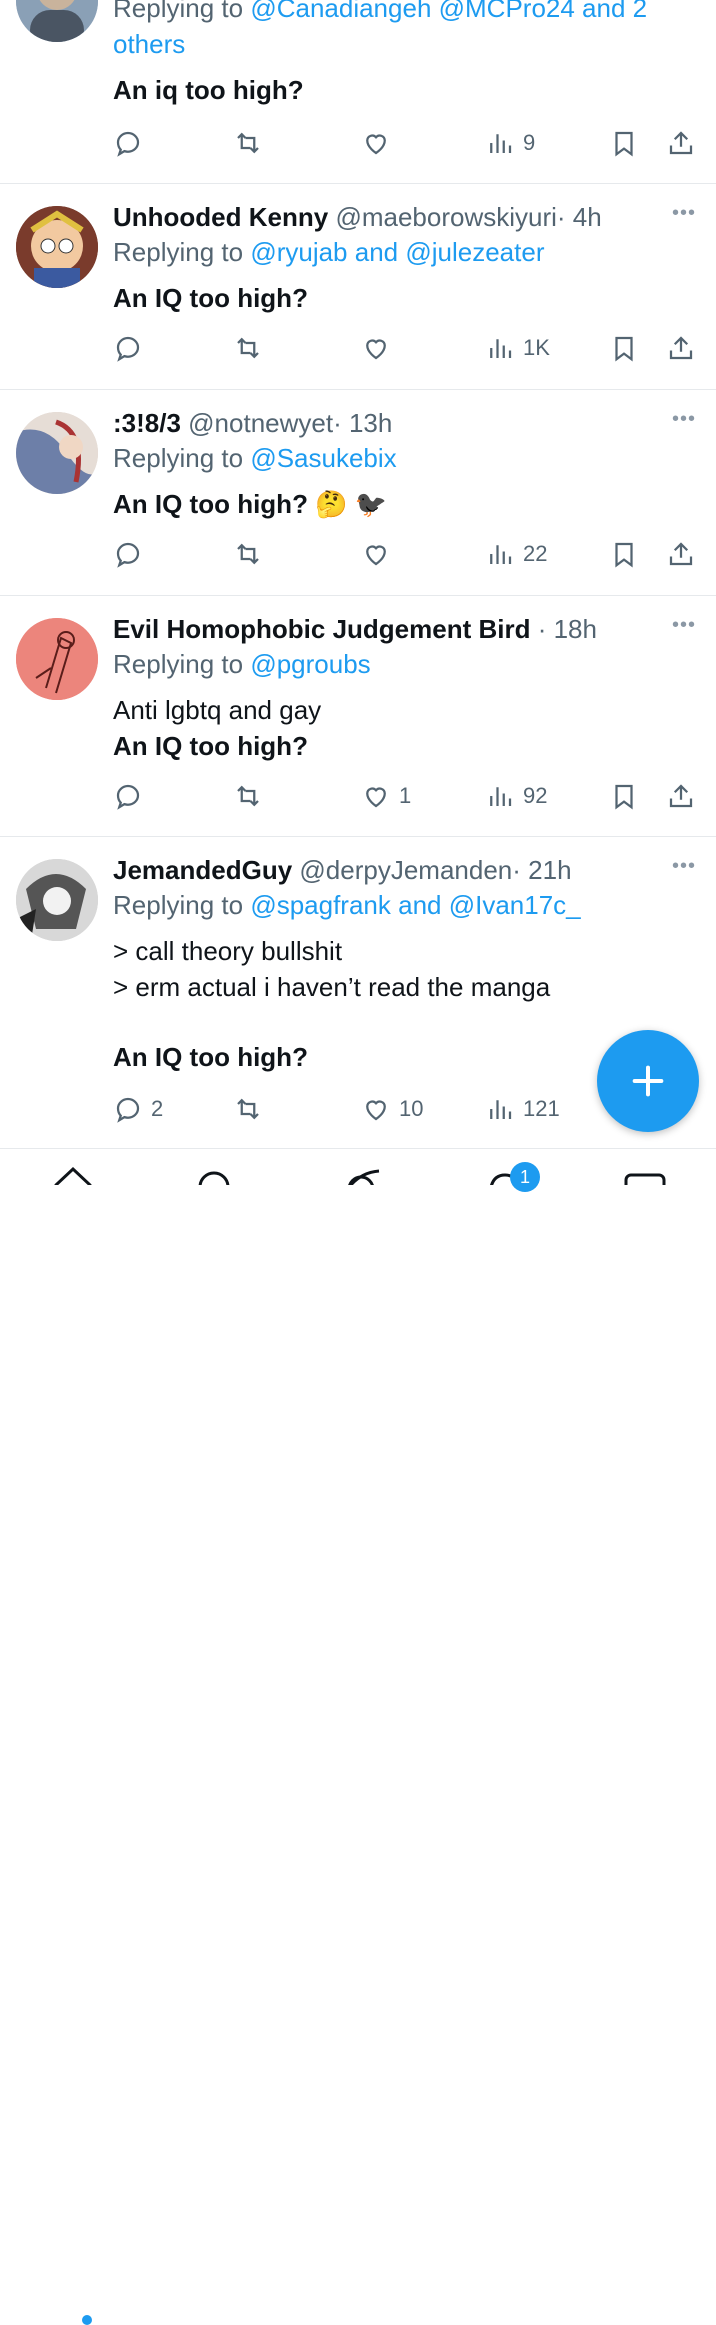 The height and width of the screenshot is (2325, 716). I want to click on tweet-header: Evil Homophobic Judgement Bird · 18h, so click(404, 629).